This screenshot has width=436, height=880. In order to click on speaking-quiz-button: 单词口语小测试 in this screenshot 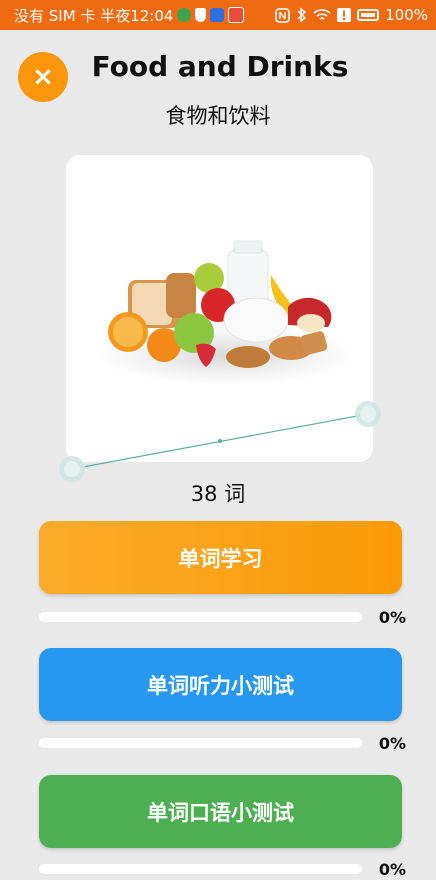, I will do `click(220, 811)`.